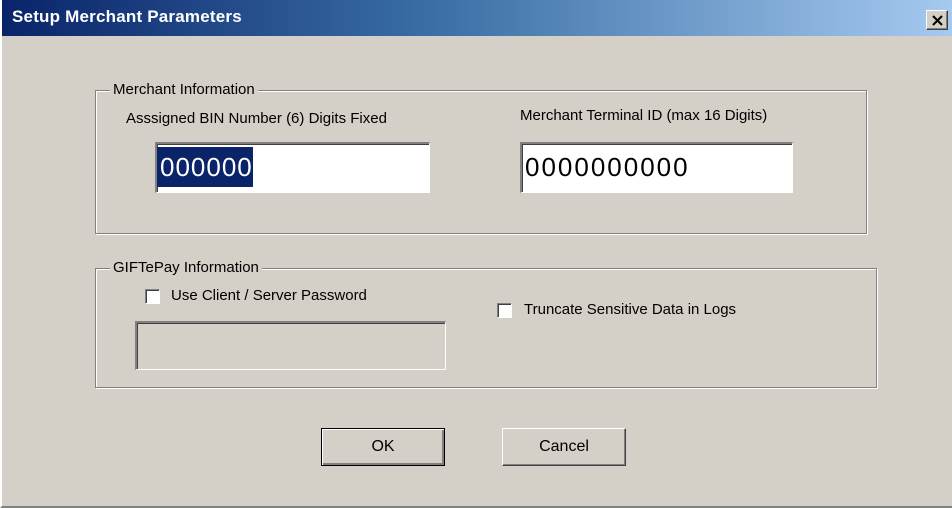 This screenshot has height=508, width=952. What do you see at coordinates (269, 295) in the screenshot?
I see `use-password-label: Use Client / Server Password` at bounding box center [269, 295].